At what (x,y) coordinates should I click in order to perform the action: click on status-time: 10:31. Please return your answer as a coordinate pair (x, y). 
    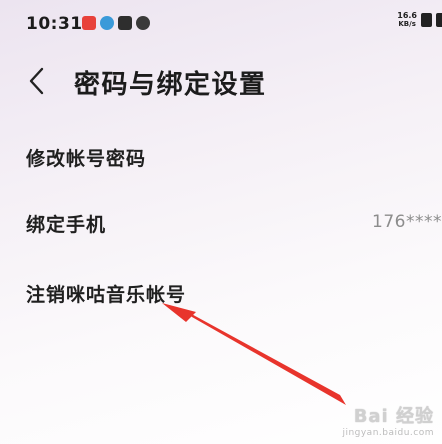
    Looking at the image, I should click on (54, 24).